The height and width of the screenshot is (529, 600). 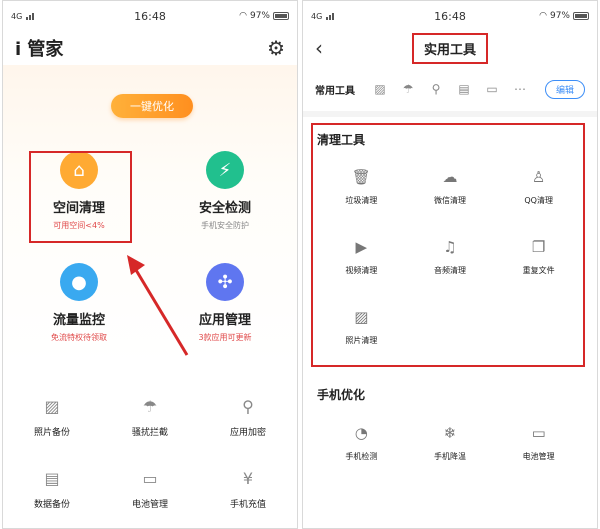 What do you see at coordinates (341, 395) in the screenshot?
I see `section-title-optimize: 手机优化` at bounding box center [341, 395].